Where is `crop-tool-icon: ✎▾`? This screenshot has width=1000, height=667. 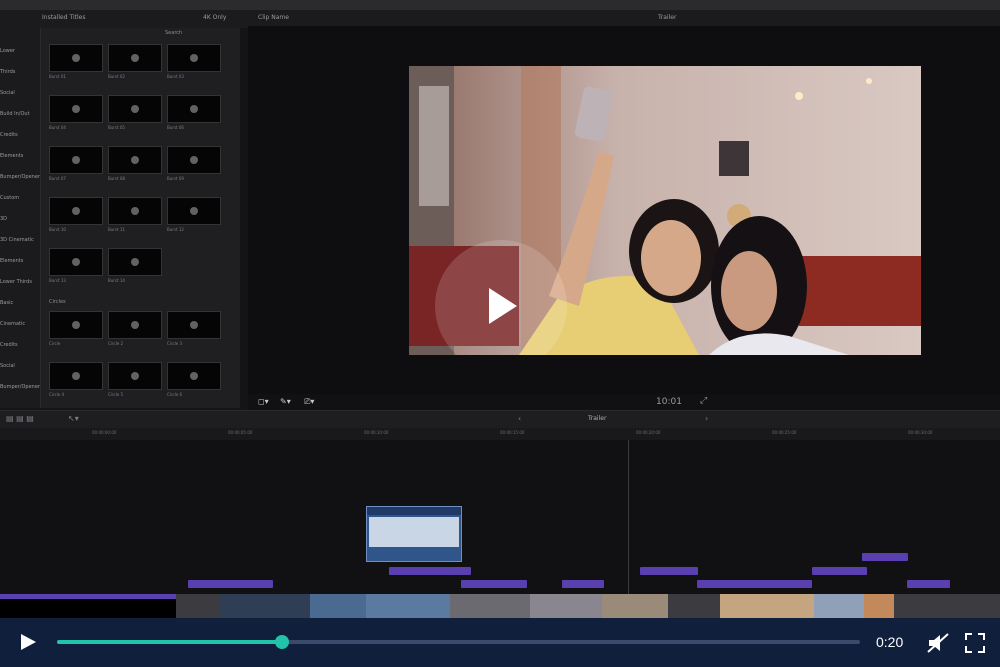
crop-tool-icon: ✎▾ is located at coordinates (285, 401).